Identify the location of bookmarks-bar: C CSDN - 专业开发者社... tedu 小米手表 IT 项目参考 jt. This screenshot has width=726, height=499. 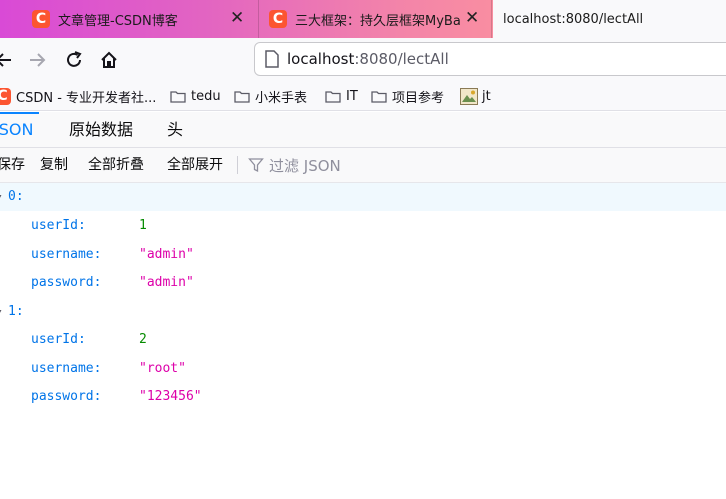
(363, 96).